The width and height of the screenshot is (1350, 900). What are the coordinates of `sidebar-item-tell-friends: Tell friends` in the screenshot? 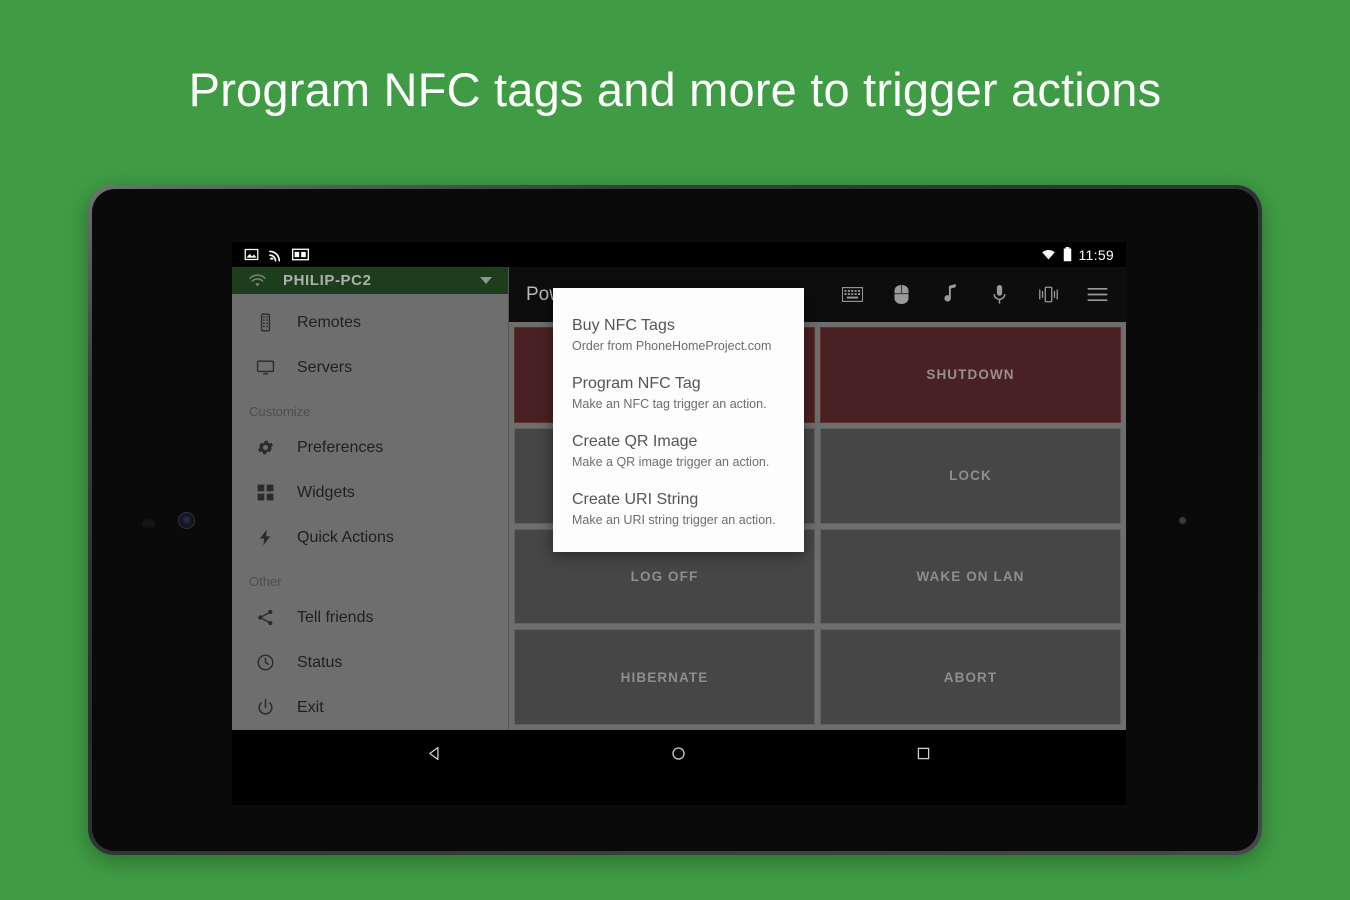 It's located at (370, 617).